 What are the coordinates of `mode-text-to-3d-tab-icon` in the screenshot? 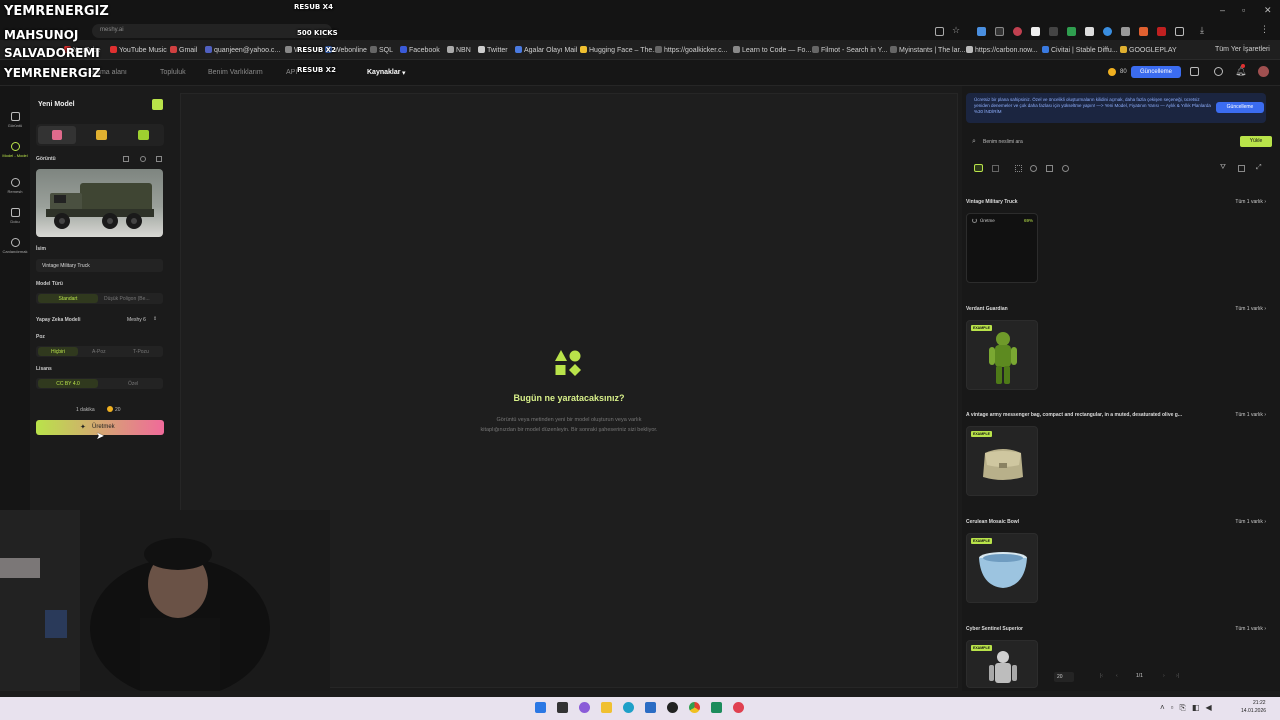 It's located at (143, 135).